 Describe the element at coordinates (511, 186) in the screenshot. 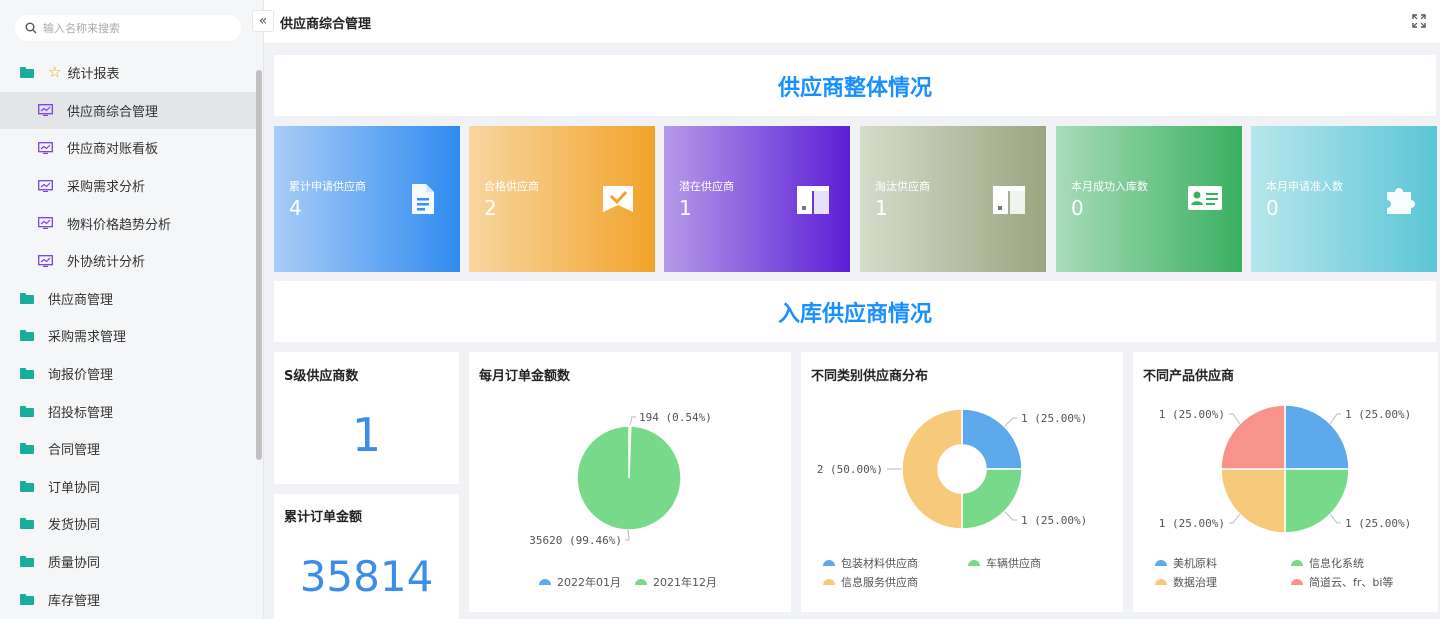

I see `kpi-label: 合格供应商` at that location.